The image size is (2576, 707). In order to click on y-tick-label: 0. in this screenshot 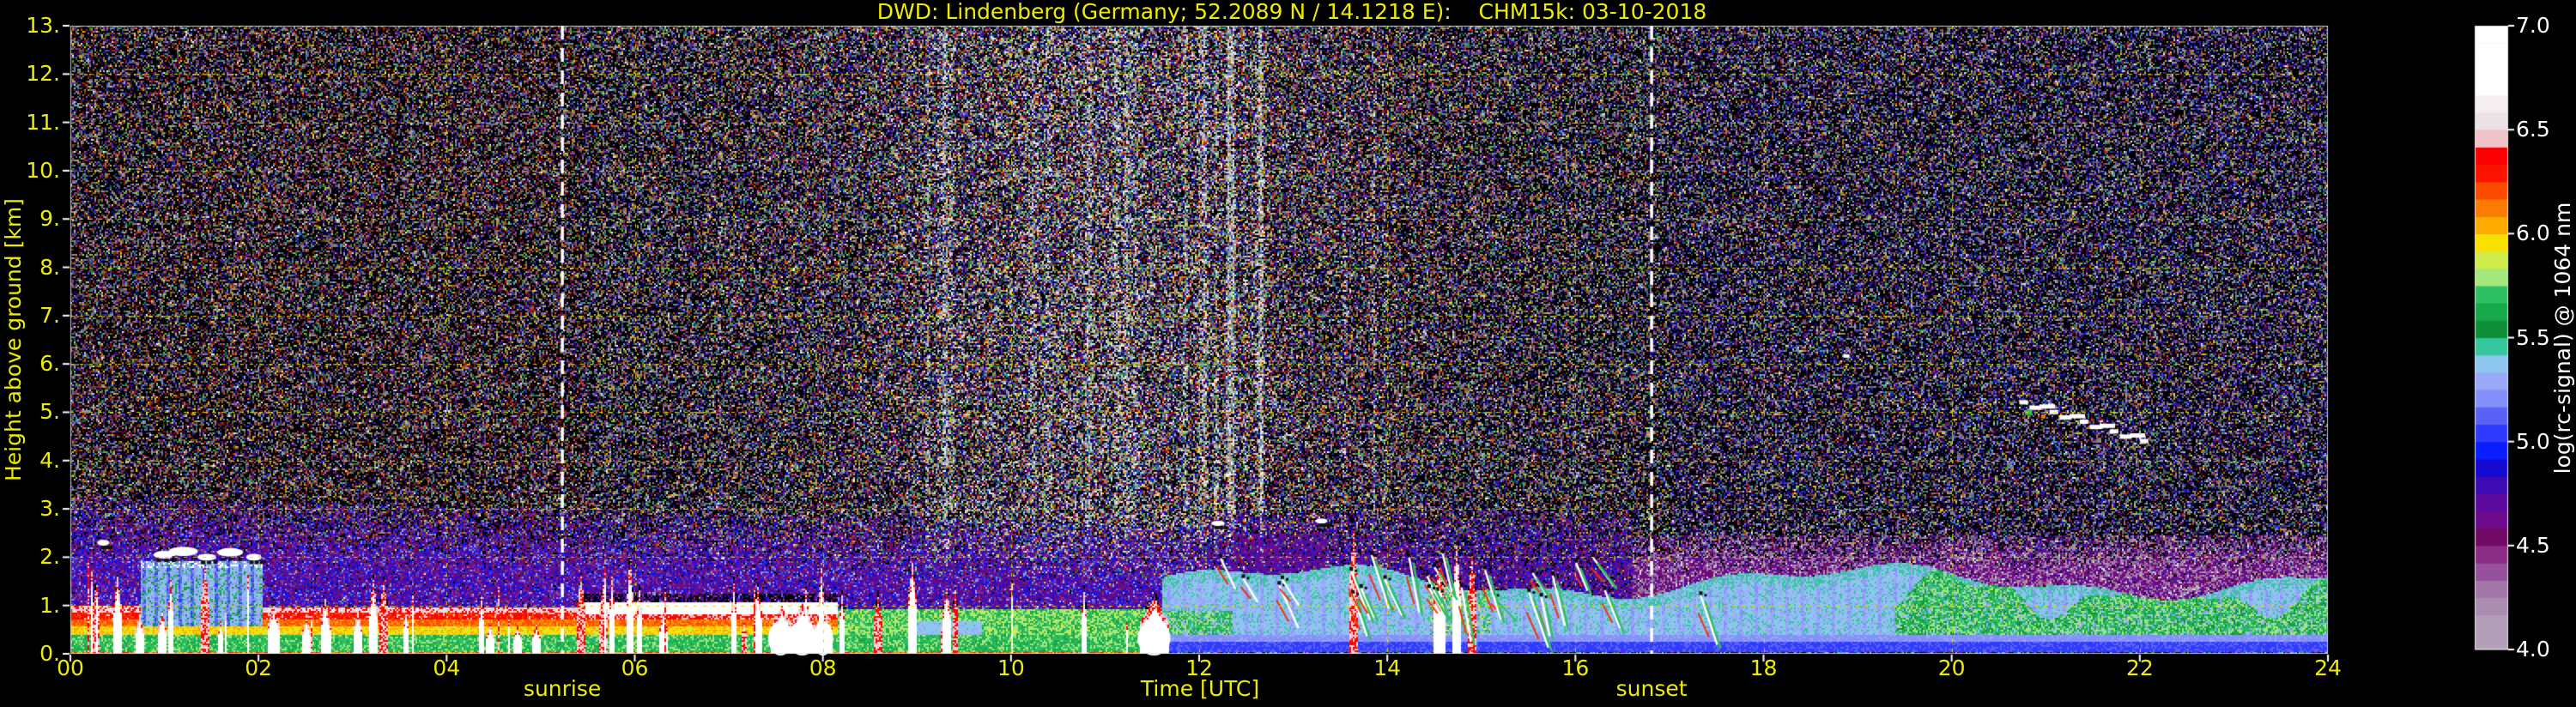, I will do `click(49, 653)`.